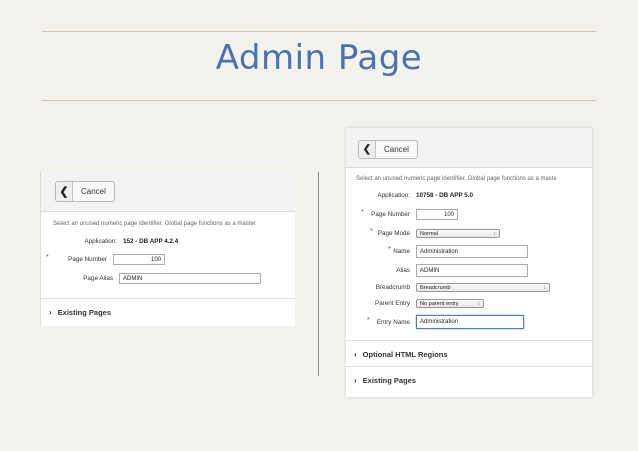  I want to click on right-parent-entry-value: No parent entry, so click(439, 303).